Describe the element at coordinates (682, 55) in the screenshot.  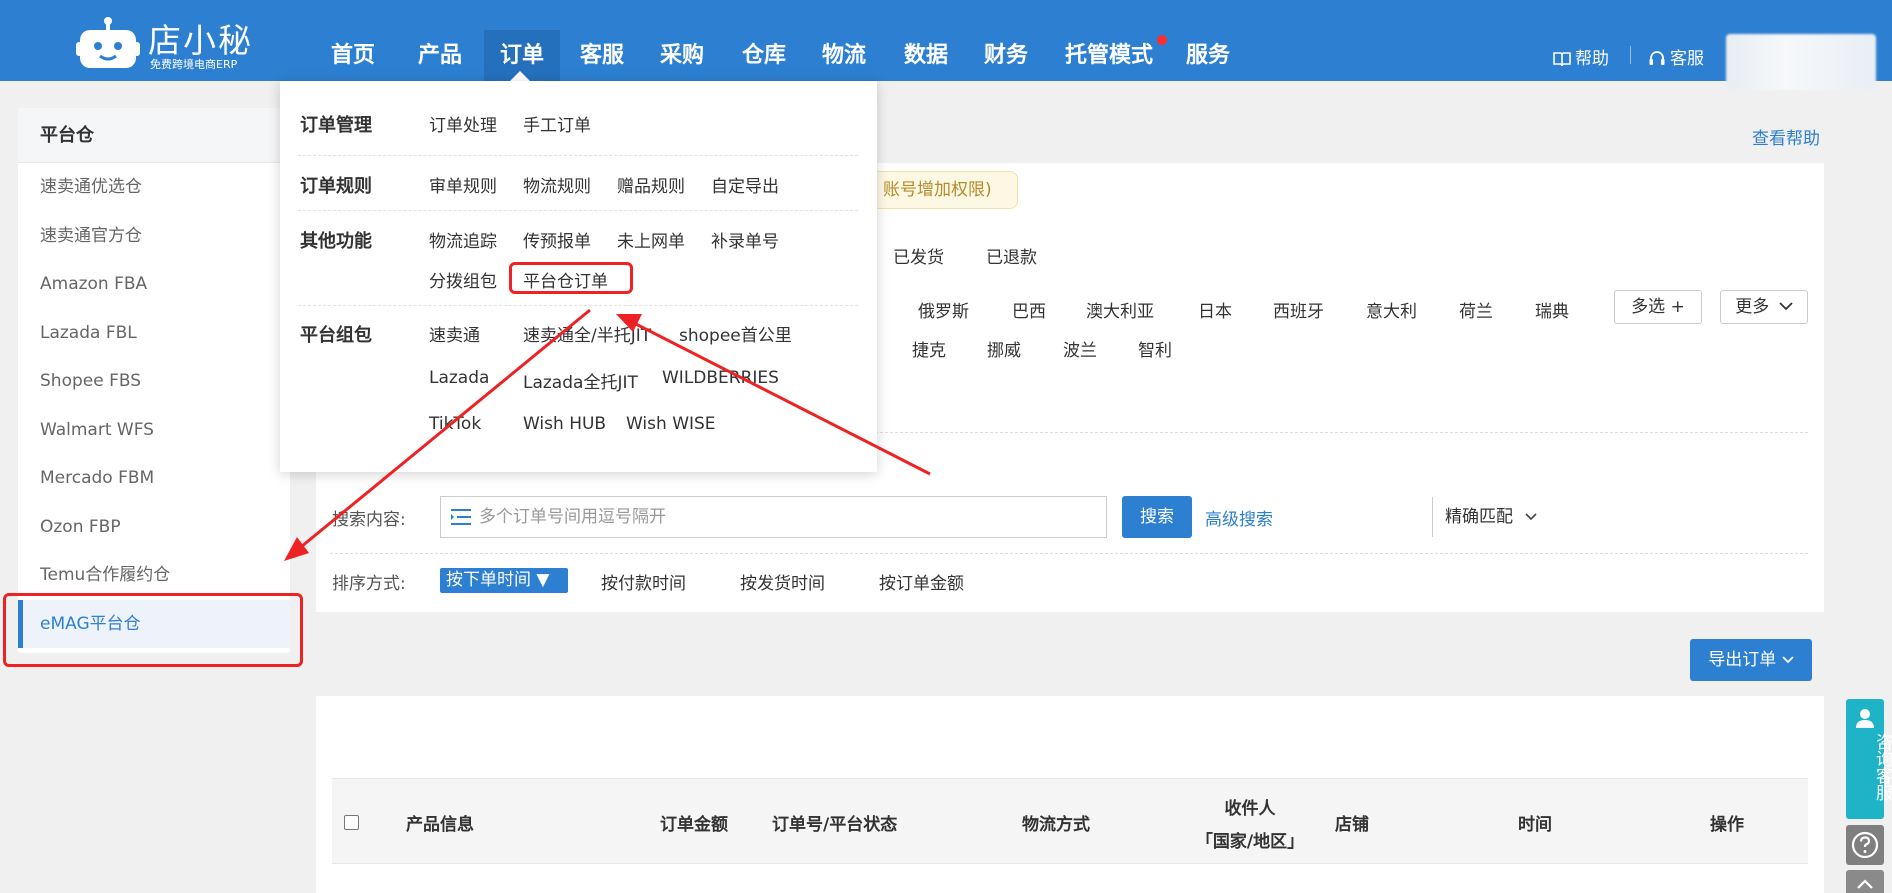
I see `nav-purchasing: 采购` at that location.